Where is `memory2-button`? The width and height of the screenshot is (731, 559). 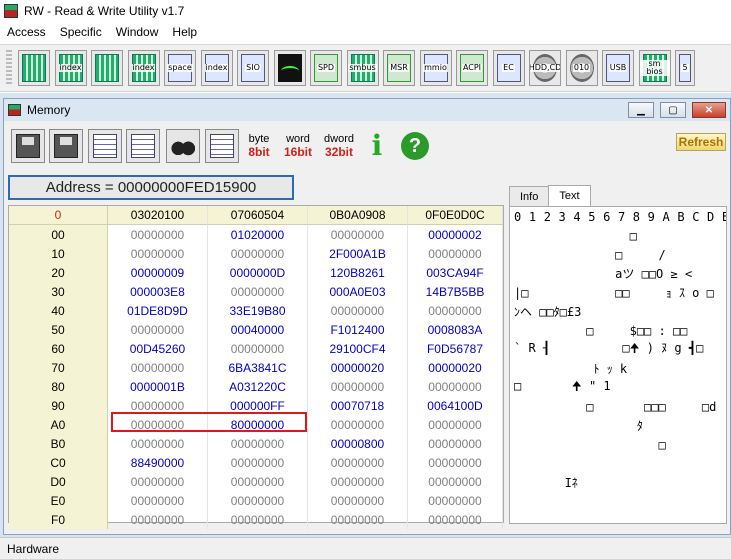 memory2-button is located at coordinates (107, 68).